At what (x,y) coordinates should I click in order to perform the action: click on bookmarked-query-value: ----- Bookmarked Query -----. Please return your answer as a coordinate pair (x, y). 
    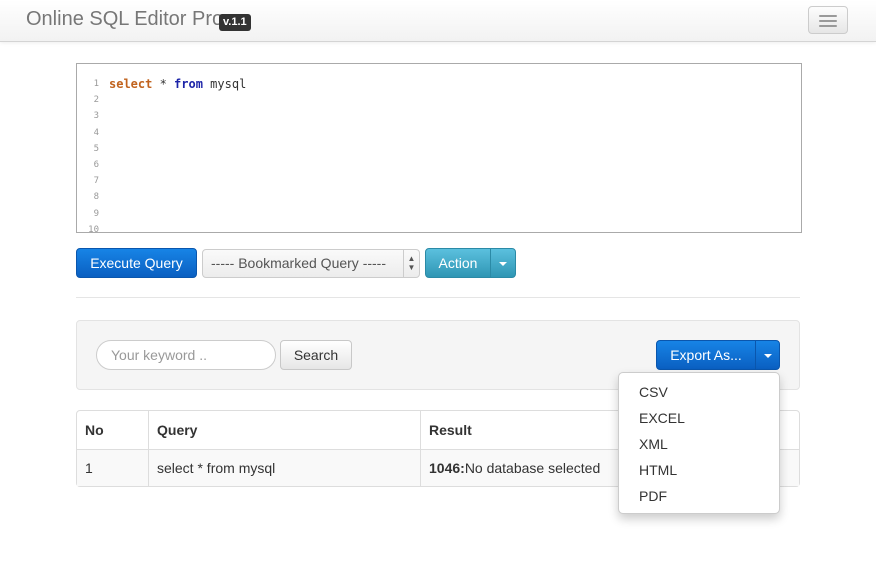
    Looking at the image, I should click on (299, 263).